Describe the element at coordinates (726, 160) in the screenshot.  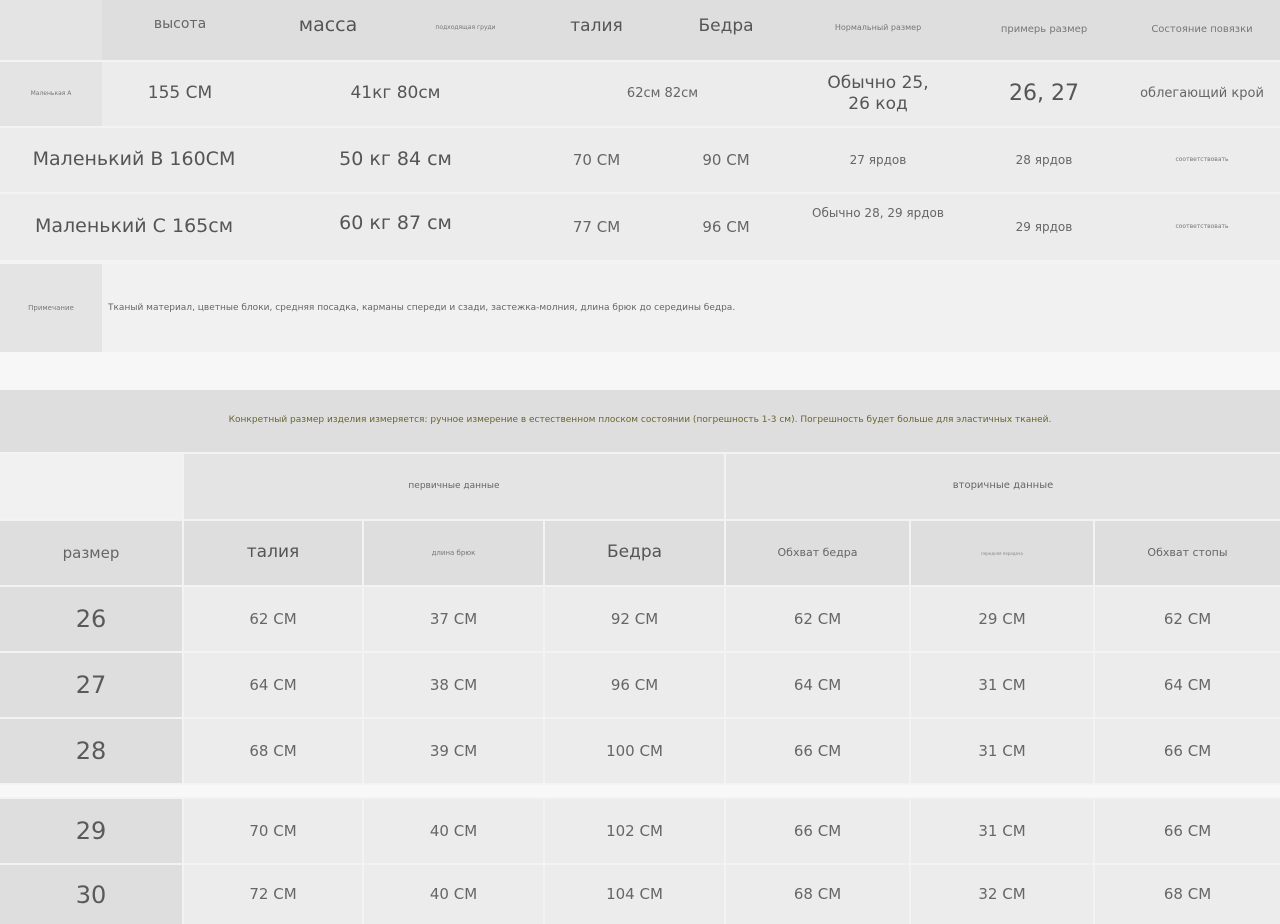
I see `row-b-hips: 90 СМ` at that location.